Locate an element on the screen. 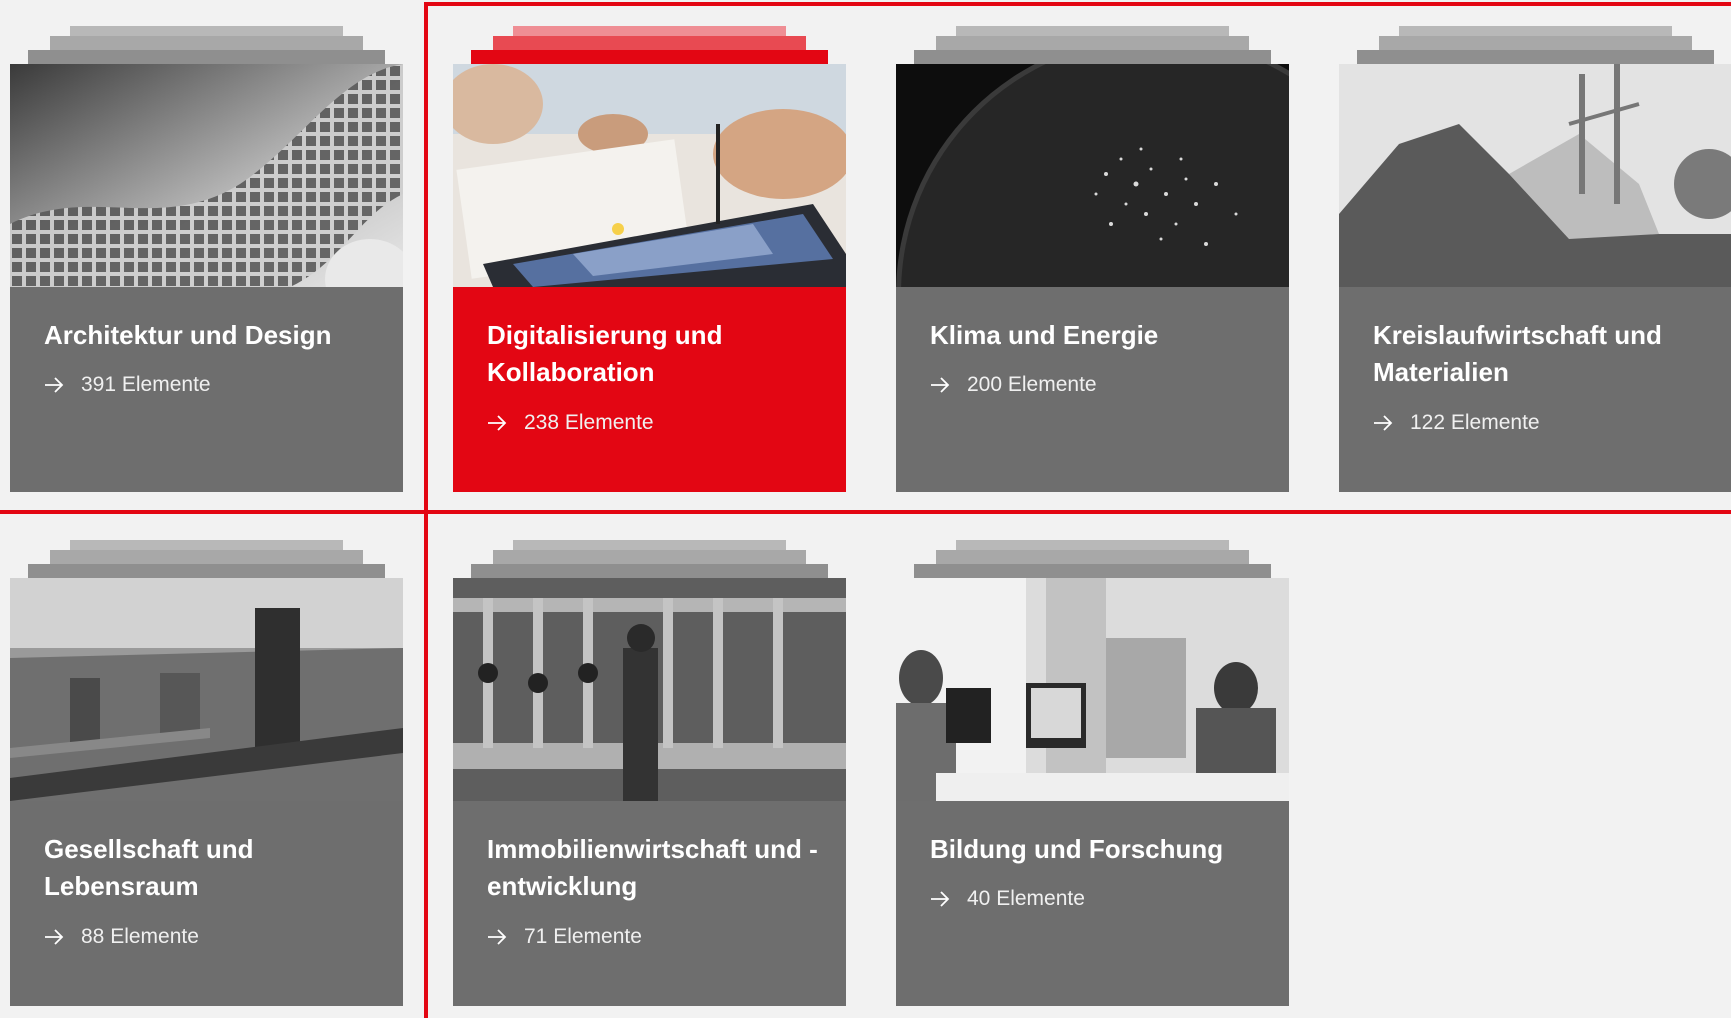 This screenshot has height=1018, width=1731. card-count-link: 122 Elemente is located at coordinates (1456, 423).